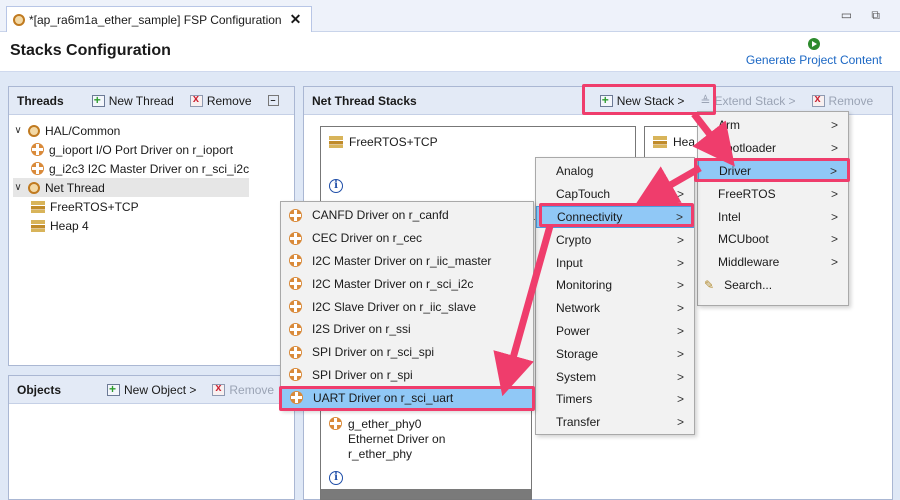  What do you see at coordinates (569, 262) in the screenshot?
I see `menu-label: Input` at bounding box center [569, 262].